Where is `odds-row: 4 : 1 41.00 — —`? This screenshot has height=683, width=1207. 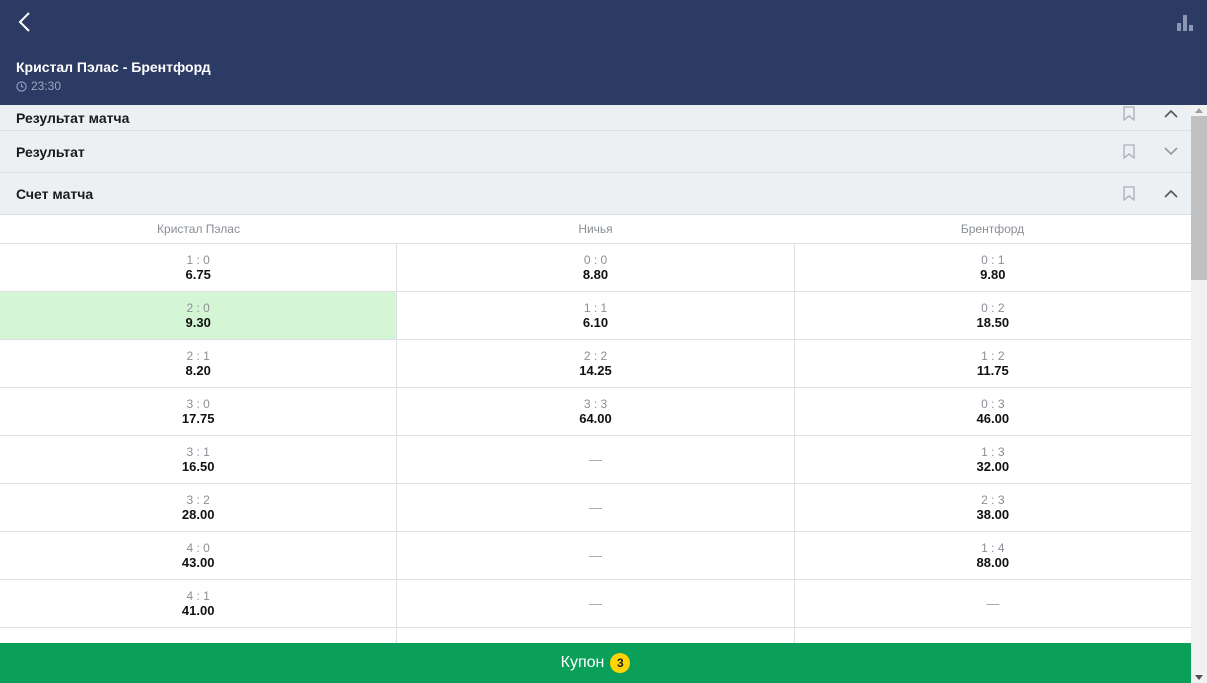 odds-row: 4 : 1 41.00 — — is located at coordinates (595, 604).